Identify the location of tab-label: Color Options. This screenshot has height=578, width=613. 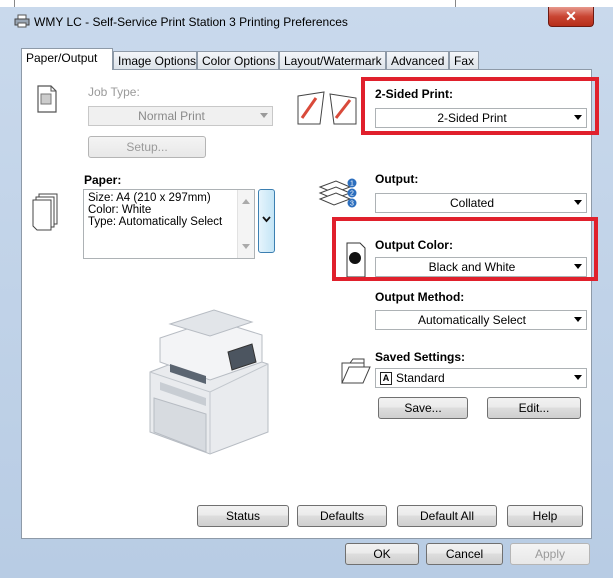
(239, 61).